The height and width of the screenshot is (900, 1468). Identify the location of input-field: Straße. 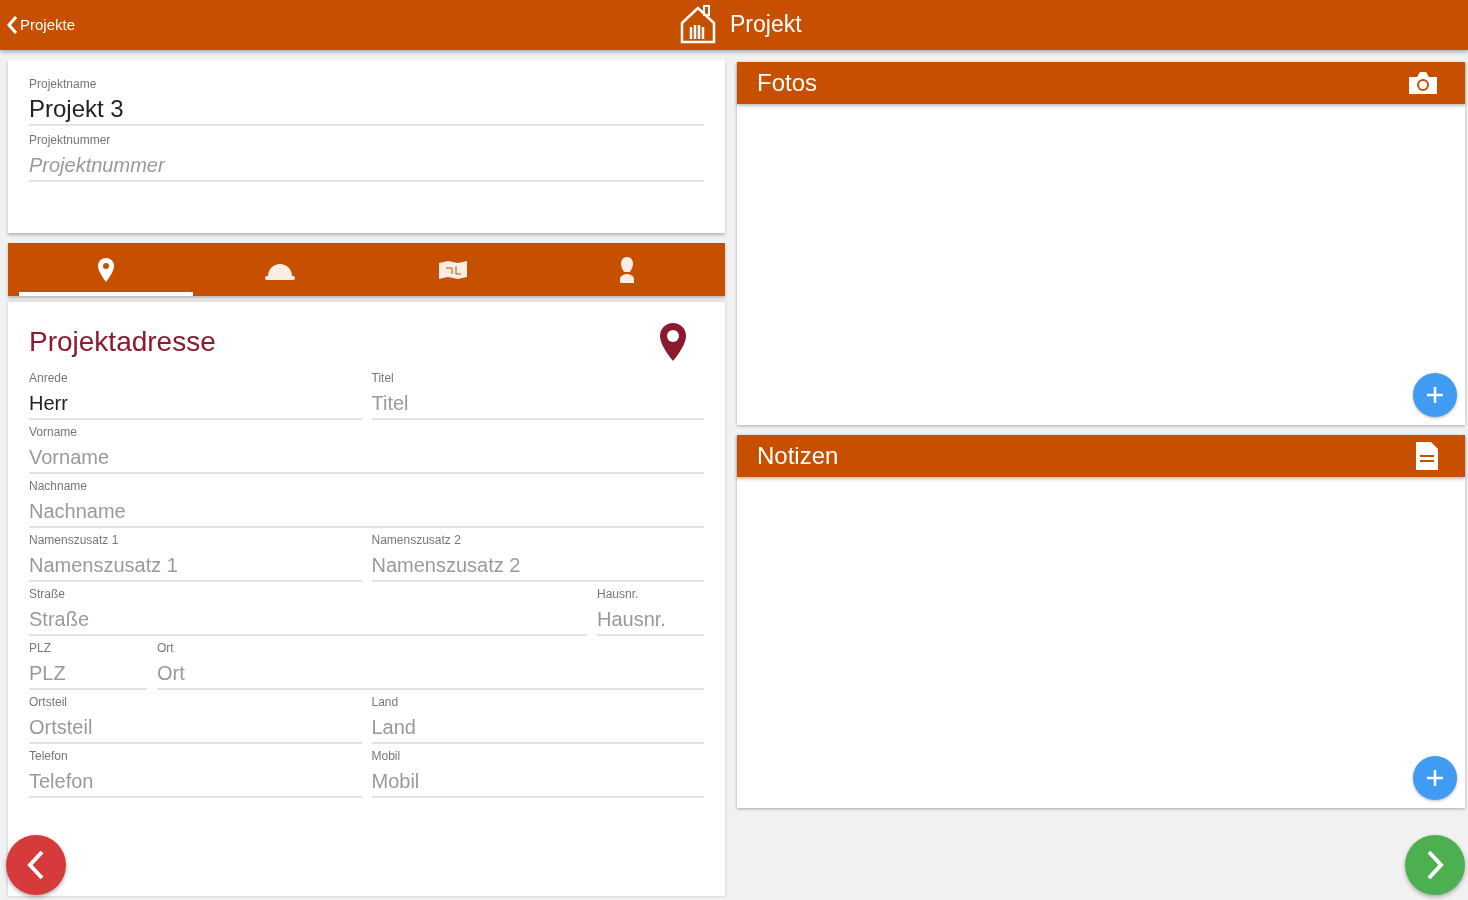
(308, 621).